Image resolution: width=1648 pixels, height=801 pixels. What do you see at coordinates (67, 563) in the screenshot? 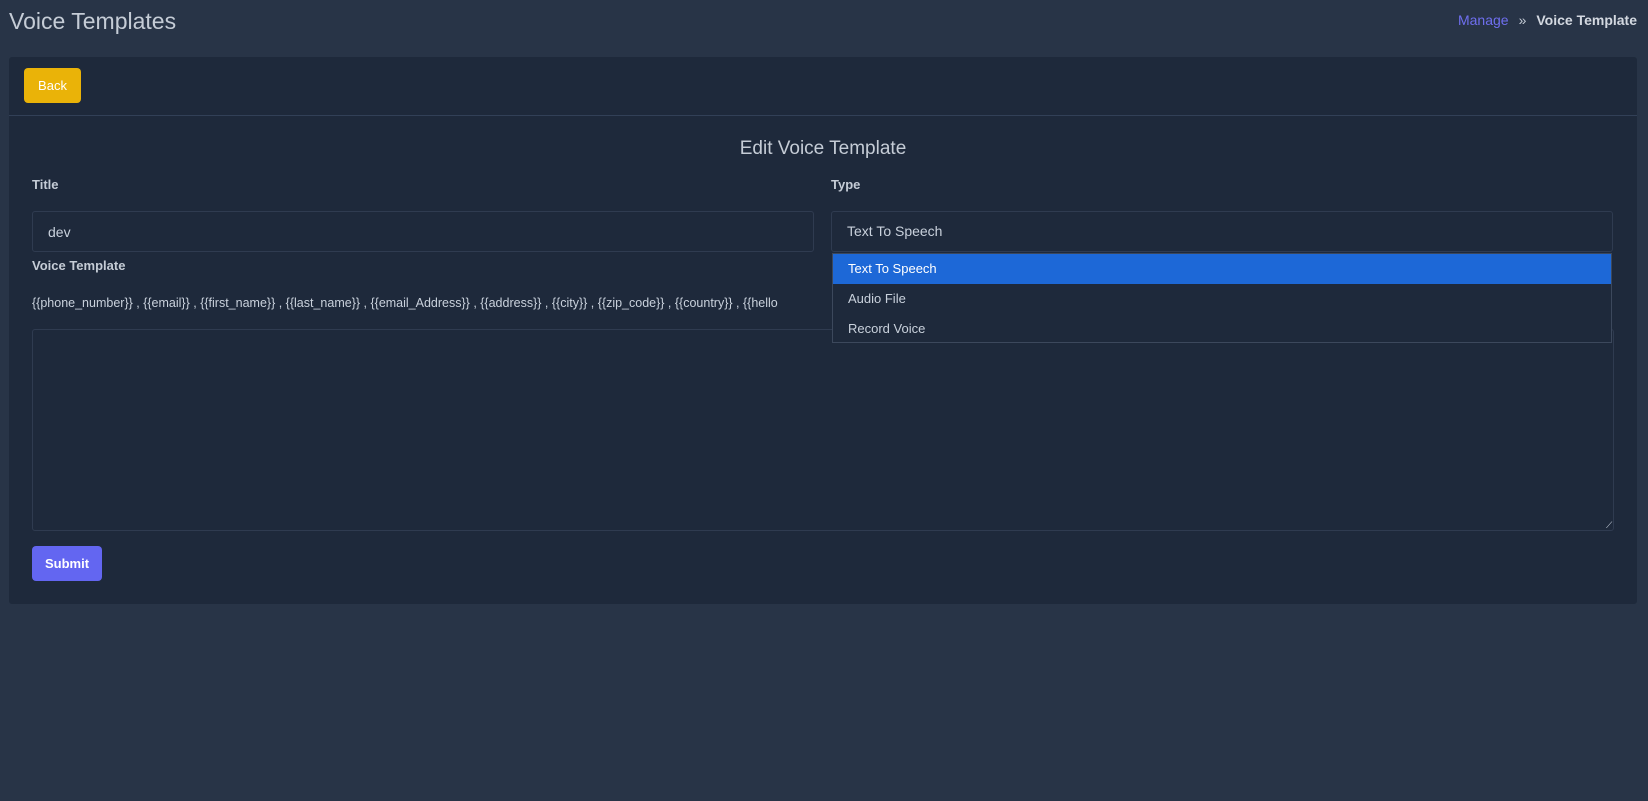
I see `submit-button: Submit` at bounding box center [67, 563].